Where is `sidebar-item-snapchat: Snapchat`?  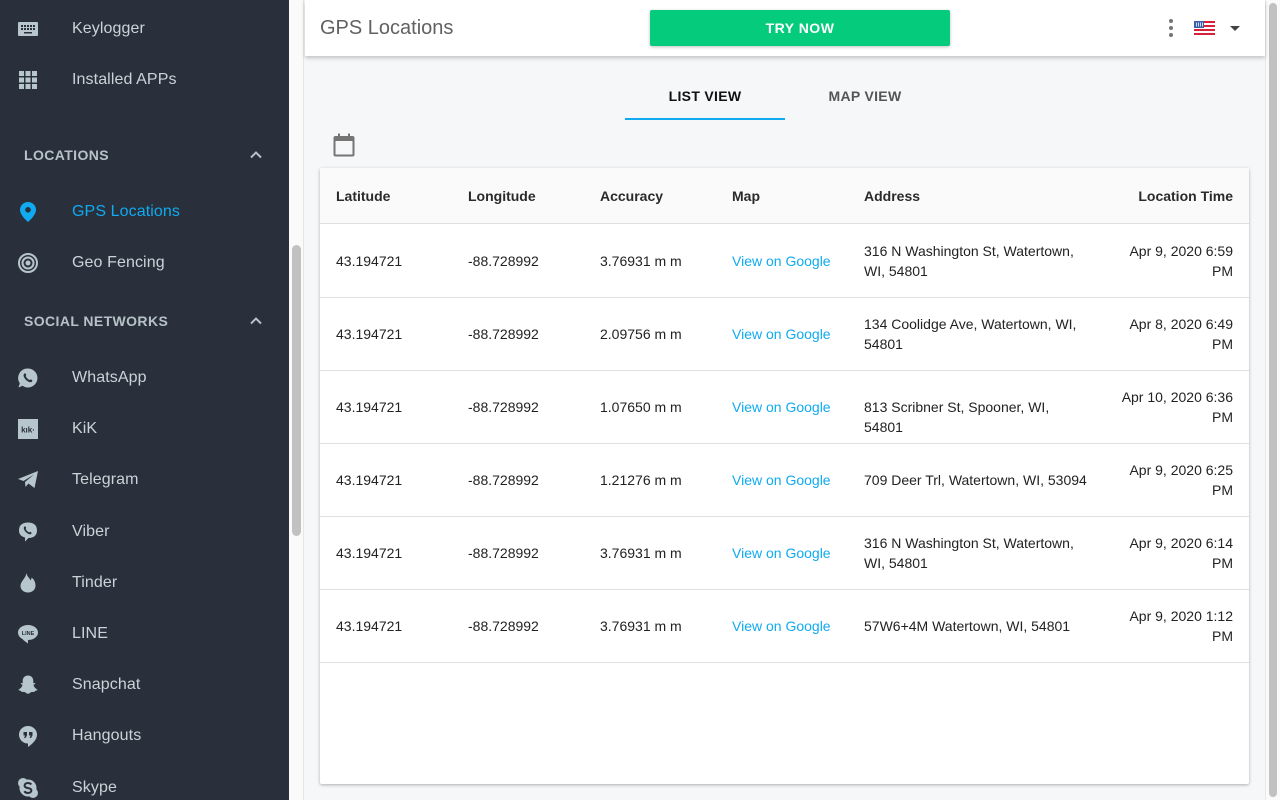
sidebar-item-snapchat: Snapchat is located at coordinates (144, 685).